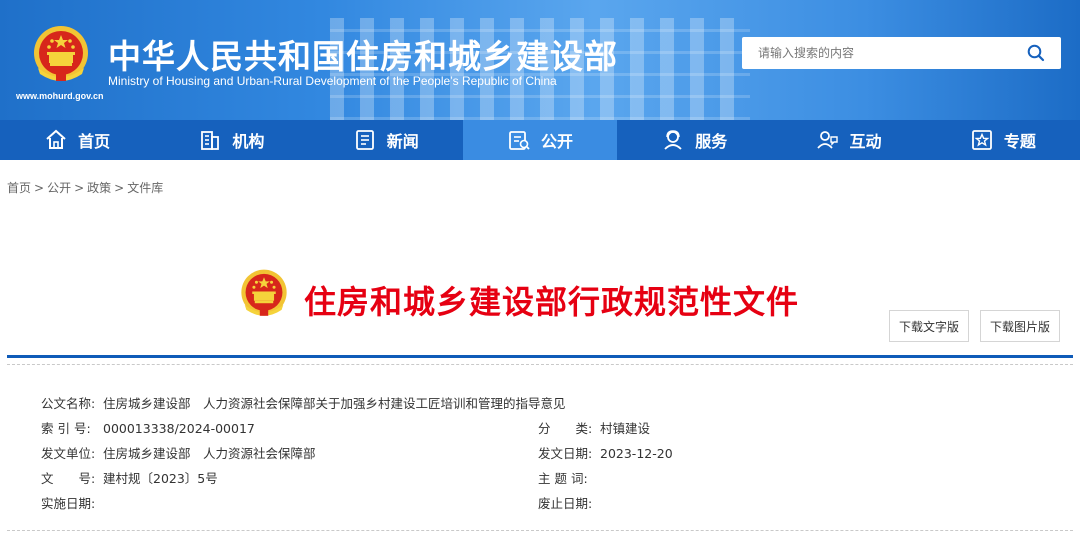 This screenshot has height=539, width=1080. Describe the element at coordinates (179, 428) in the screenshot. I see `meta-value: 000013338/2024-00017` at that location.